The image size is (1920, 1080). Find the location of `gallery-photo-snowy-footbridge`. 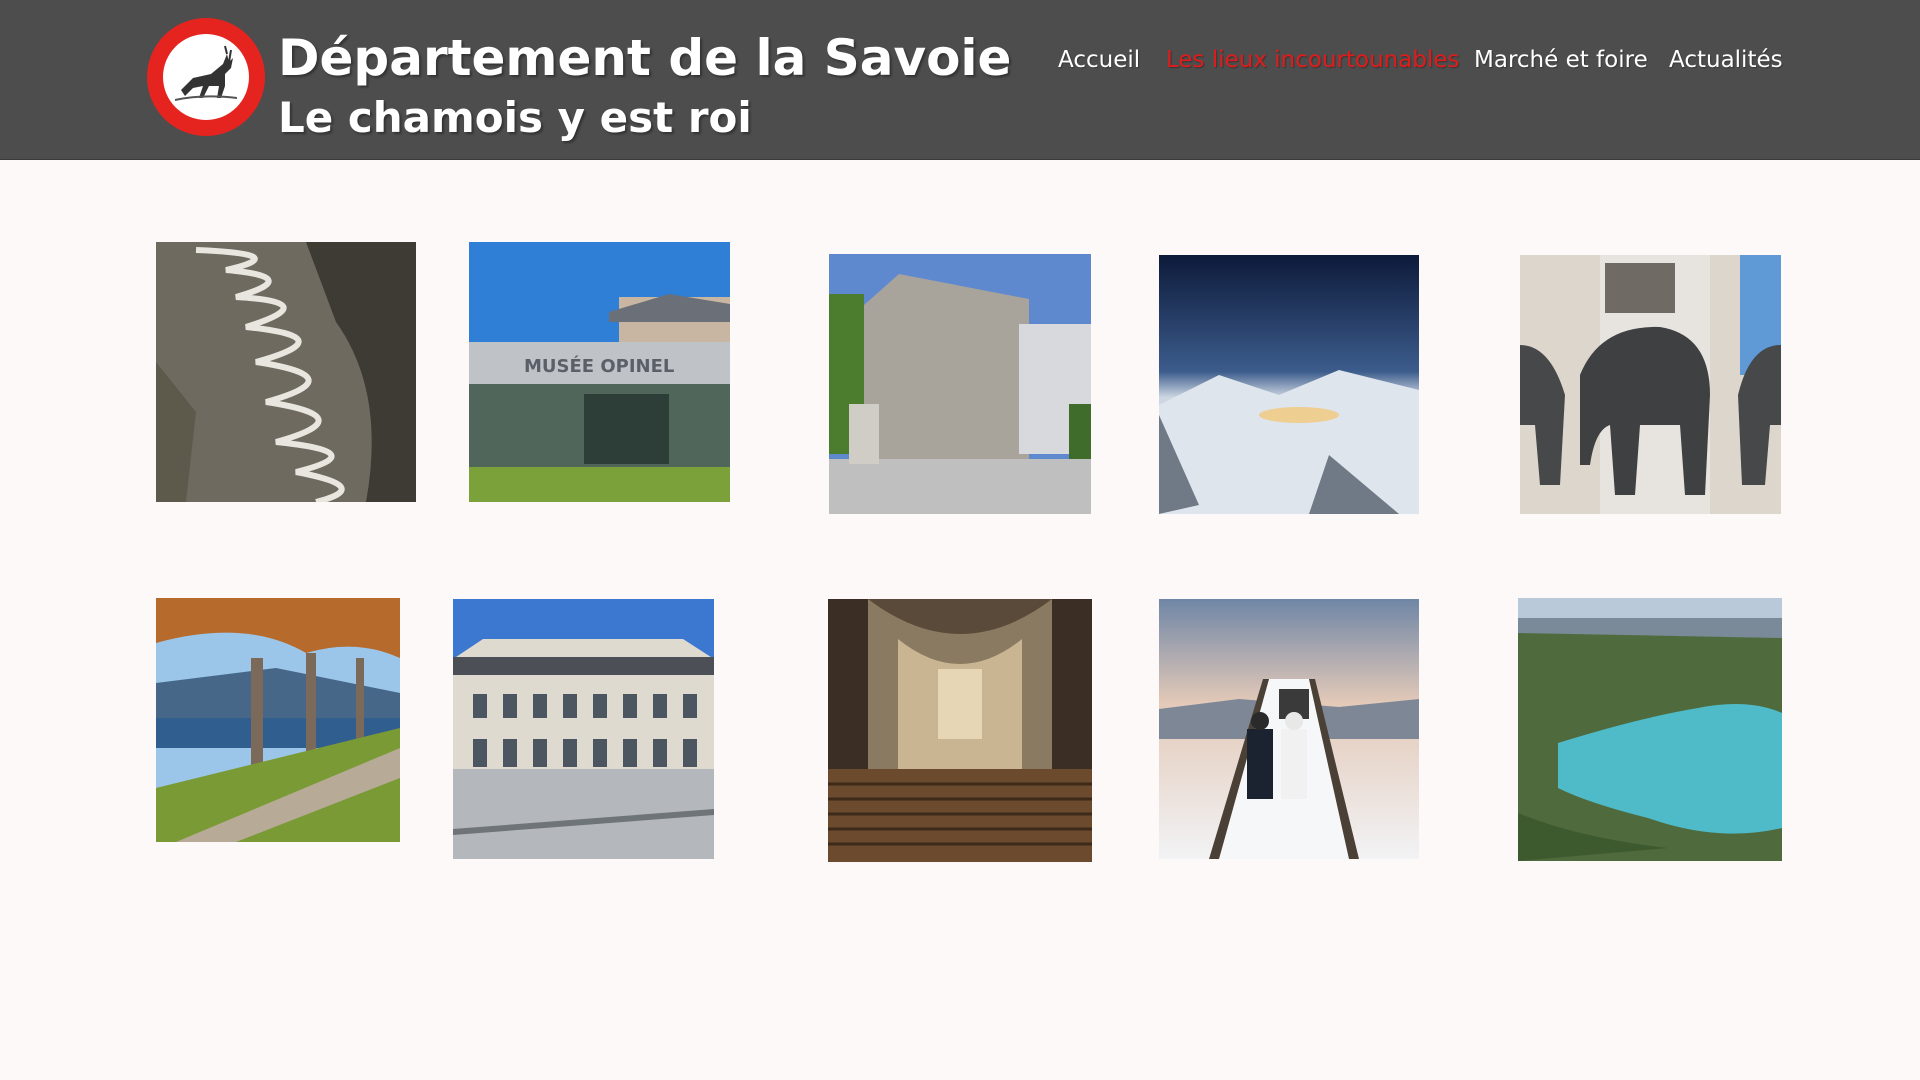

gallery-photo-snowy-footbridge is located at coordinates (1289, 729).